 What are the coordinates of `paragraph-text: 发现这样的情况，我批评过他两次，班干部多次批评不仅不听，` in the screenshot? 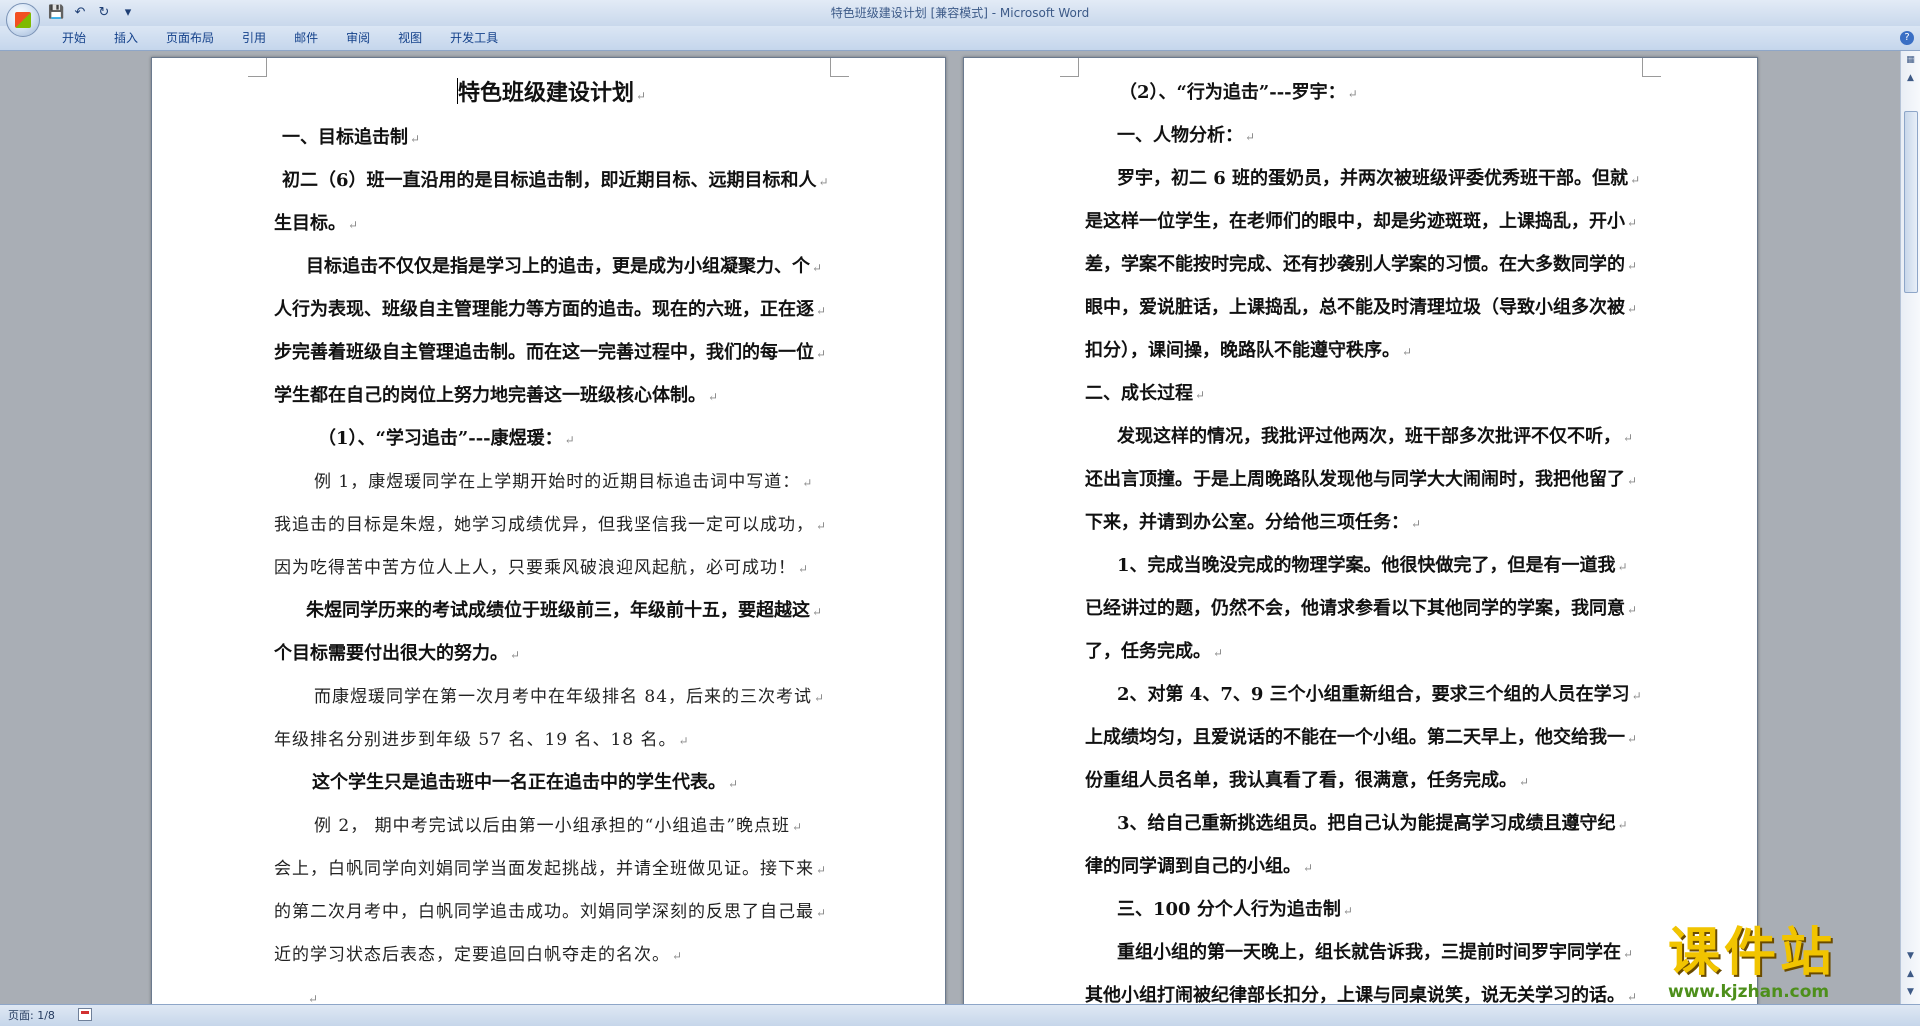 It's located at (1369, 436).